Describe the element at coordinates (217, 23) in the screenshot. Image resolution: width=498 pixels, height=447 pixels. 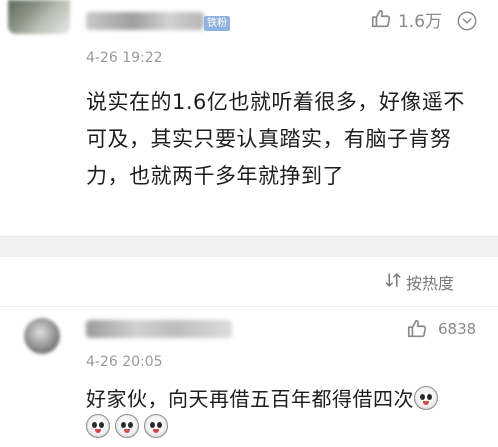
I see `fan-badge: 铁粉` at that location.